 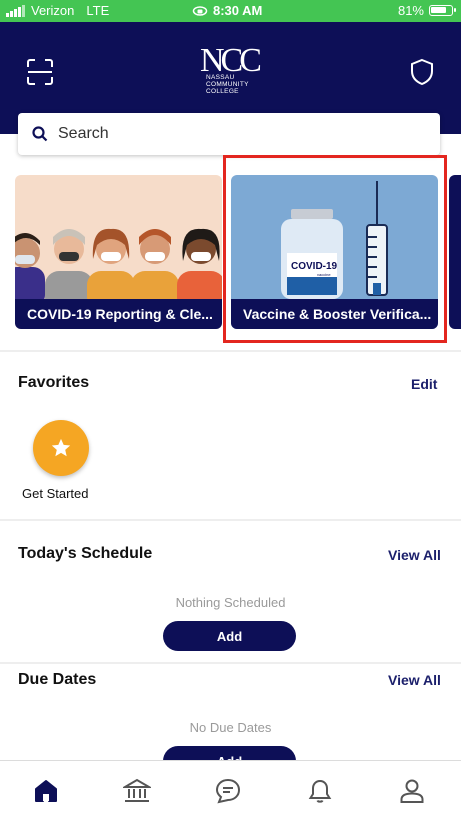 What do you see at coordinates (83, 133) in the screenshot?
I see `search-placeholder: Search` at bounding box center [83, 133].